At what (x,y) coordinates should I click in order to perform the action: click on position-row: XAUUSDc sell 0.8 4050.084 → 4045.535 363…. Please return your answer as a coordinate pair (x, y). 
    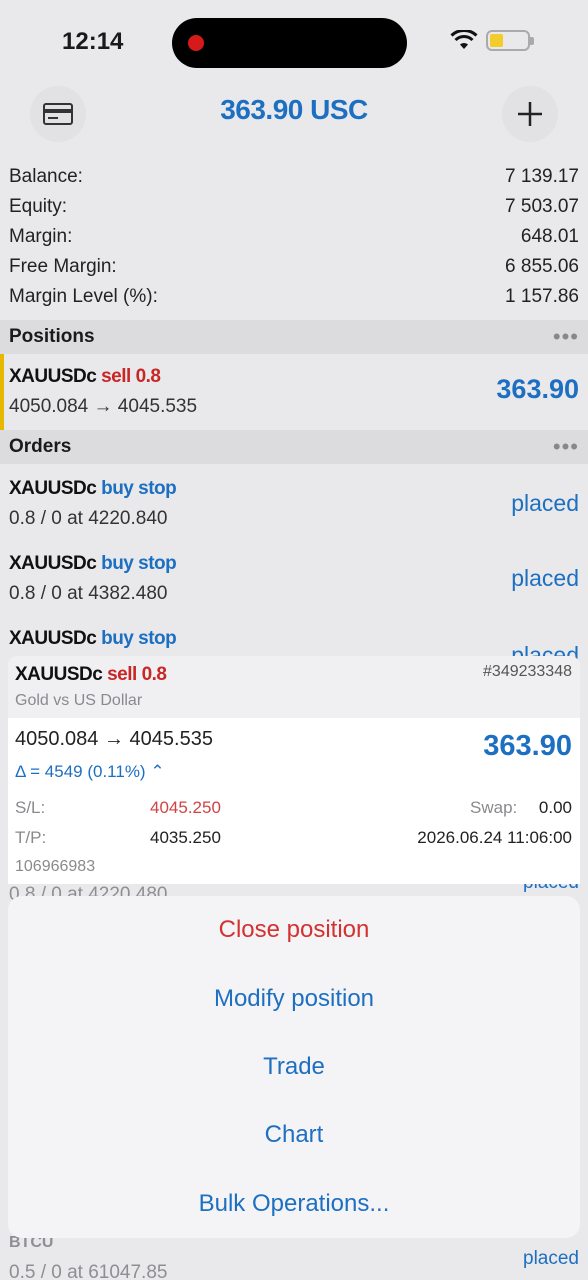
    Looking at the image, I should click on (294, 392).